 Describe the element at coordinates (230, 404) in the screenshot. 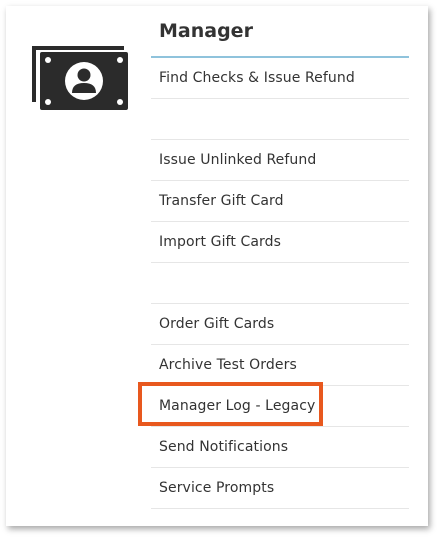

I see `highlight-box` at that location.